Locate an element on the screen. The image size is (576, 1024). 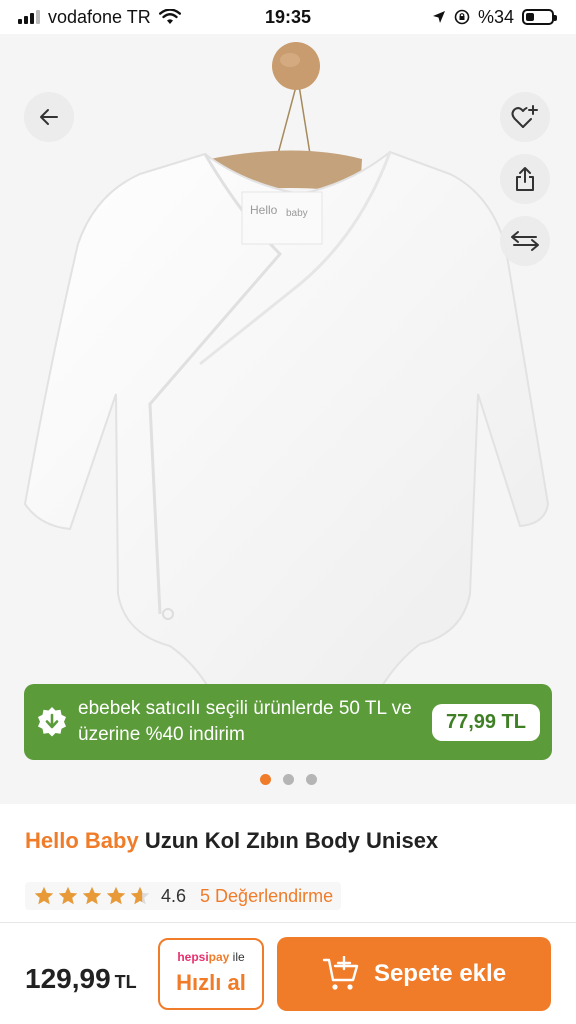
product-title: Hello Baby Uzun Kol Zıbın Body Unisex is located at coordinates (231, 841).